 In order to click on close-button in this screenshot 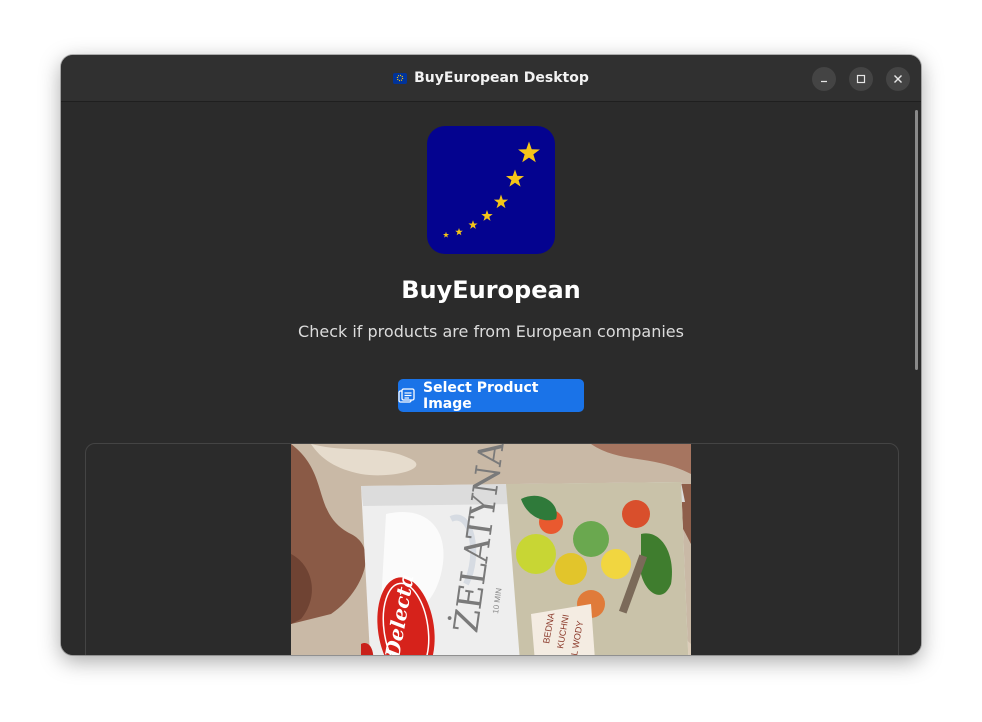, I will do `click(898, 79)`.